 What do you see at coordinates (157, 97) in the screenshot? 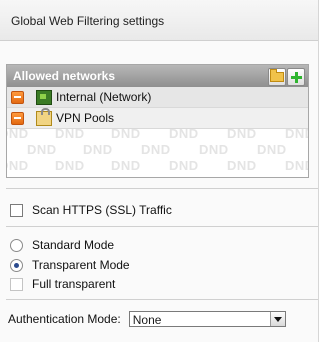
I see `network-row: Internal (Network)` at bounding box center [157, 97].